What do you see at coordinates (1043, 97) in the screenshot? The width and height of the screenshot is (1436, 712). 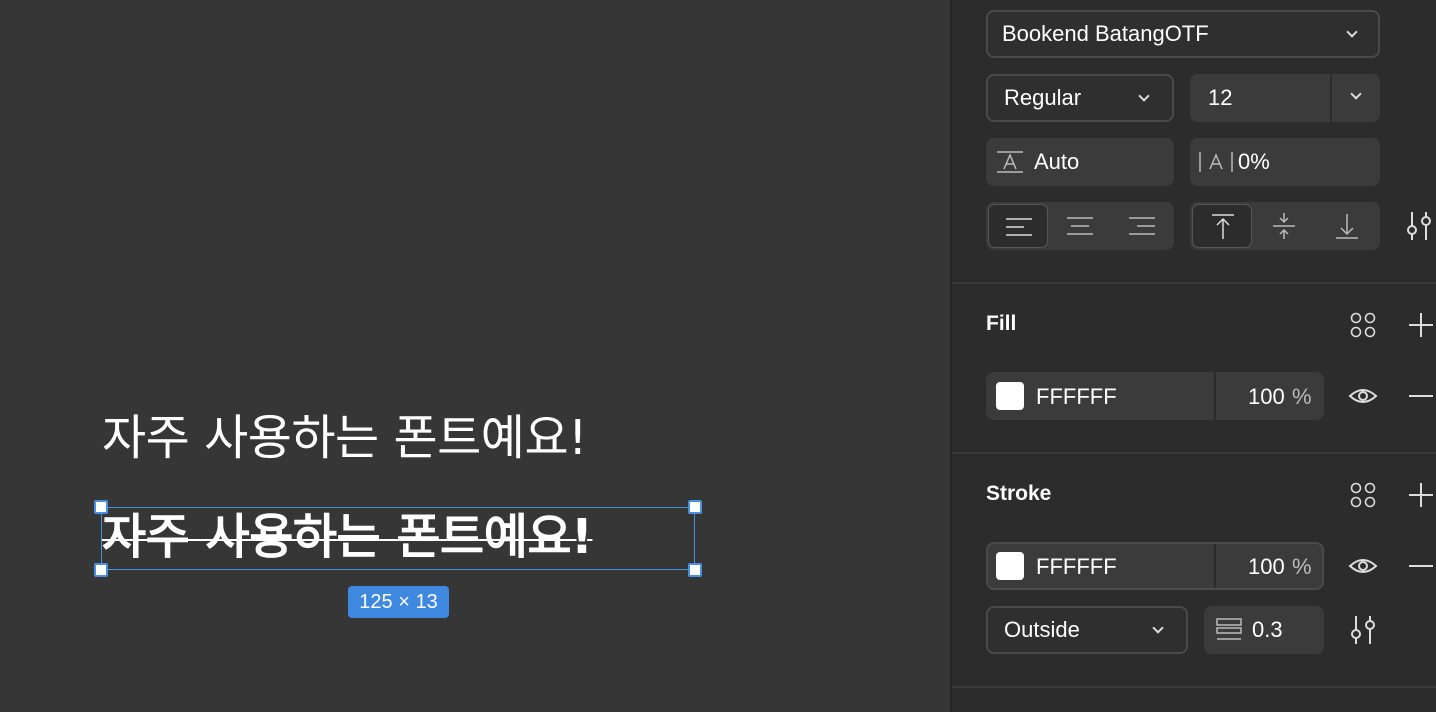 I see `font-weight-value: Regular` at bounding box center [1043, 97].